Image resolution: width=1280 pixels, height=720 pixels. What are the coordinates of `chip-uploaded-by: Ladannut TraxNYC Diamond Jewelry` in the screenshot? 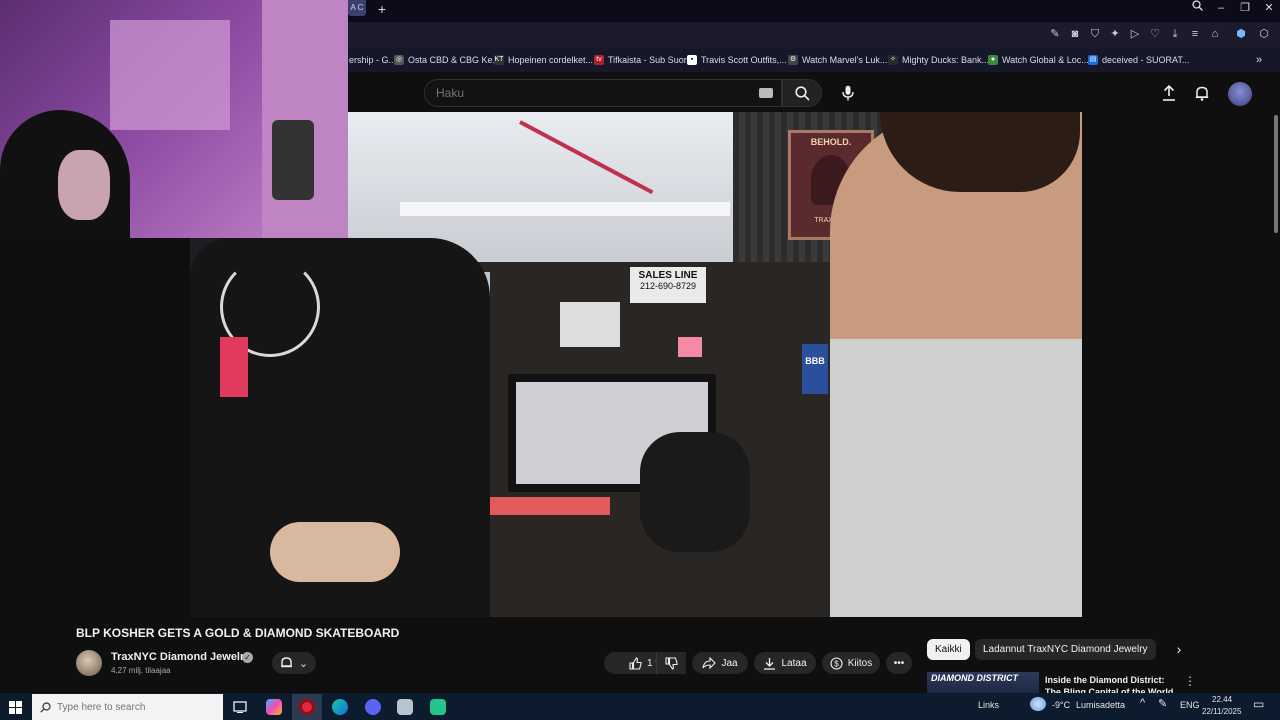 It's located at (1065, 649).